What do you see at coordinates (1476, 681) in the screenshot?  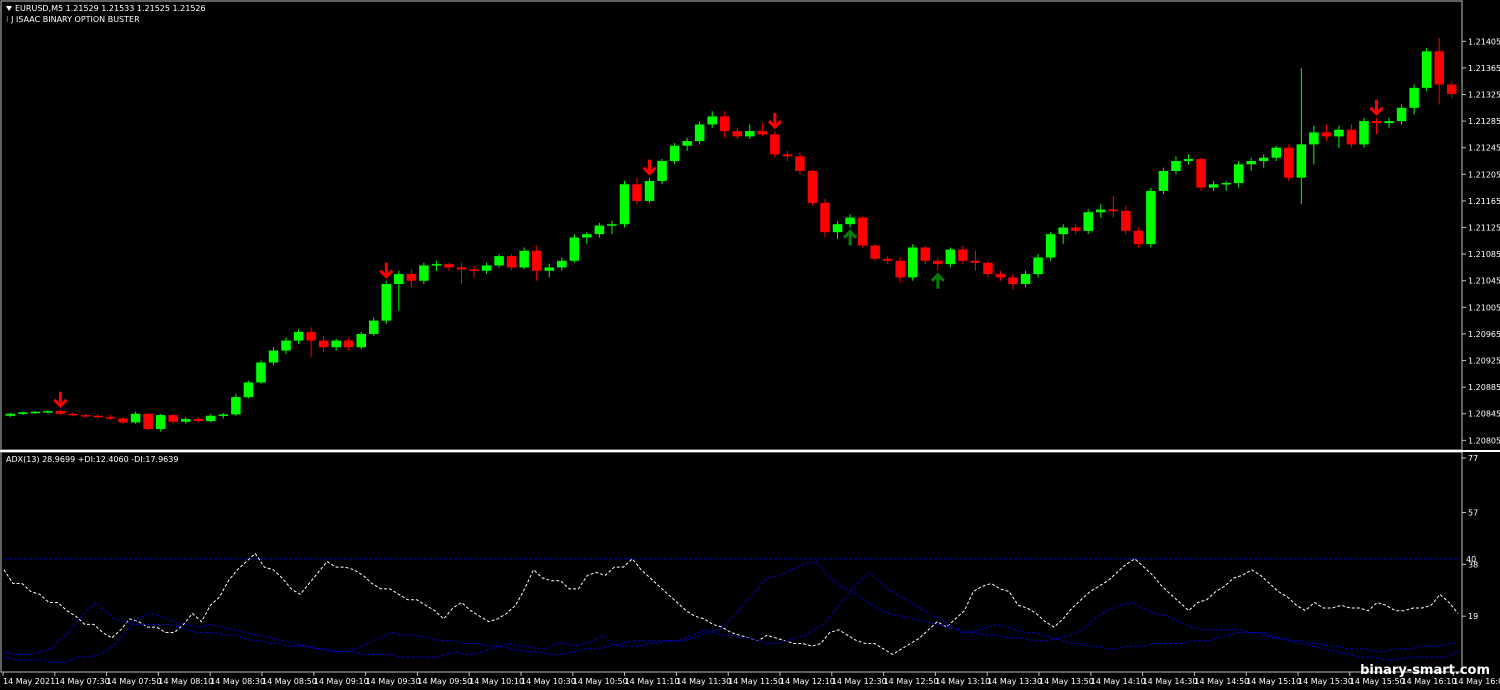 I see `time-tick-label: 14 May 16:0` at bounding box center [1476, 681].